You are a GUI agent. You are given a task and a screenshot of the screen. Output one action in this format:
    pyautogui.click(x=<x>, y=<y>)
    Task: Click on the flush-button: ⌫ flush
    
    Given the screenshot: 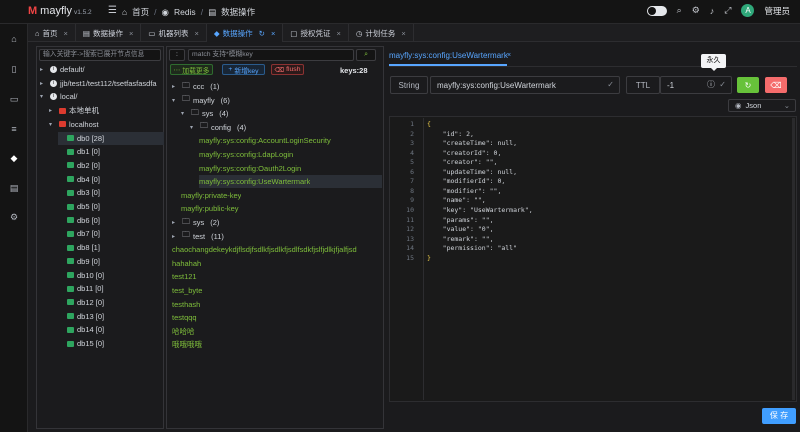 What is the action you would take?
    pyautogui.click(x=287, y=69)
    